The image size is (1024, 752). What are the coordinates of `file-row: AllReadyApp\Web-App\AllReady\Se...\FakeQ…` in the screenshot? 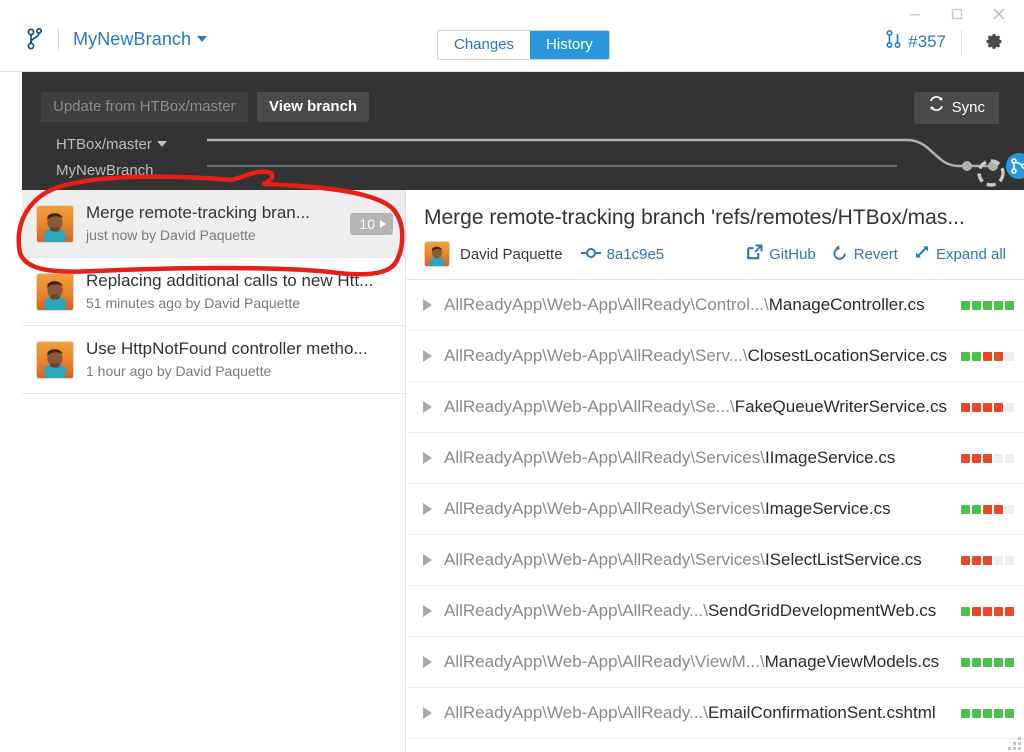 It's located at (715, 407).